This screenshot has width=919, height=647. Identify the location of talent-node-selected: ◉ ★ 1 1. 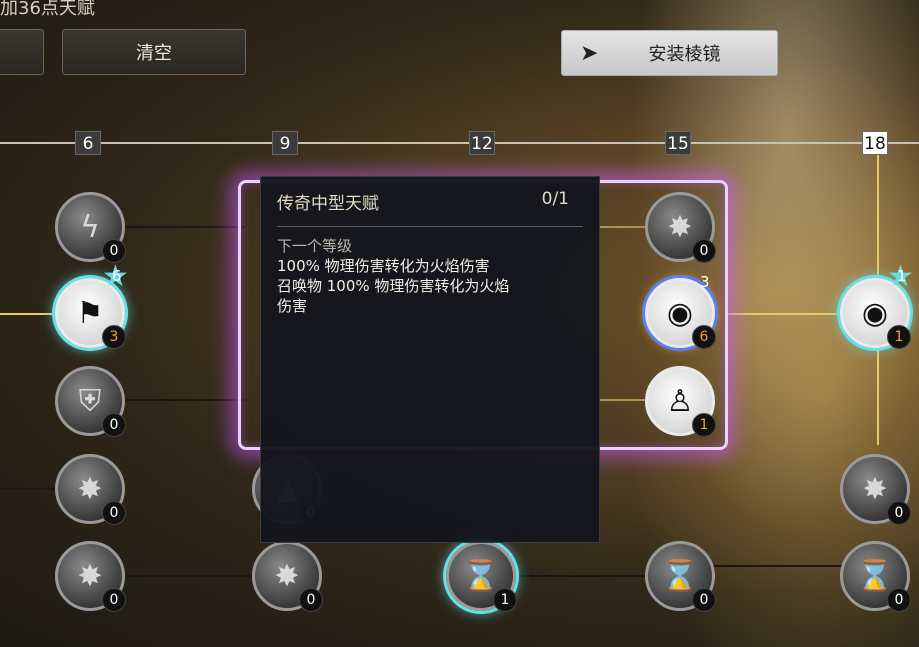
(877, 304).